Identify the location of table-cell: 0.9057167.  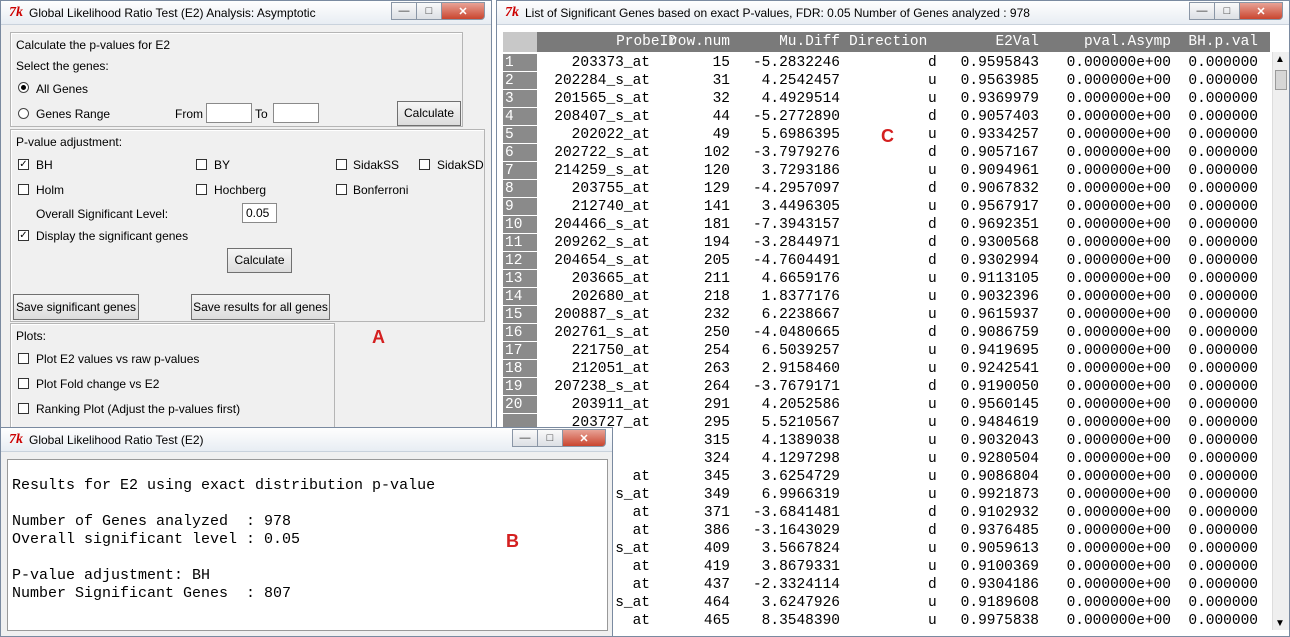
(999, 153).